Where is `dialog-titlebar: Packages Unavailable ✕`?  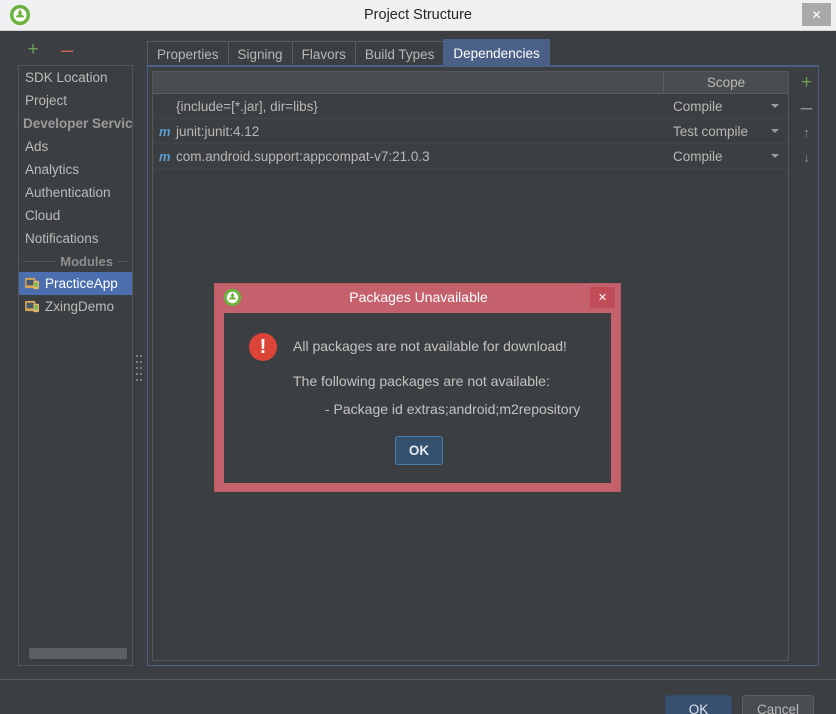 dialog-titlebar: Packages Unavailable ✕ is located at coordinates (417, 297).